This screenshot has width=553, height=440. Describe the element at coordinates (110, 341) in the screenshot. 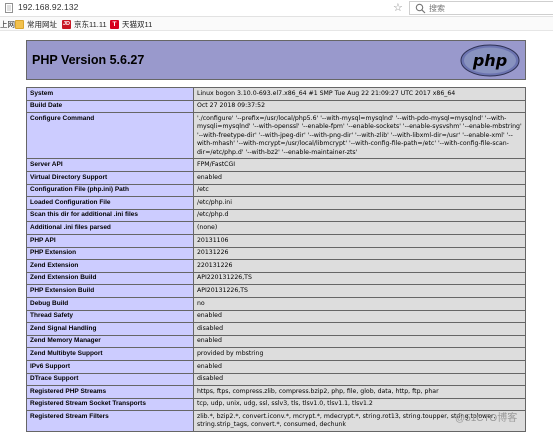

I see `info-key: Zend Memory Manager` at that location.